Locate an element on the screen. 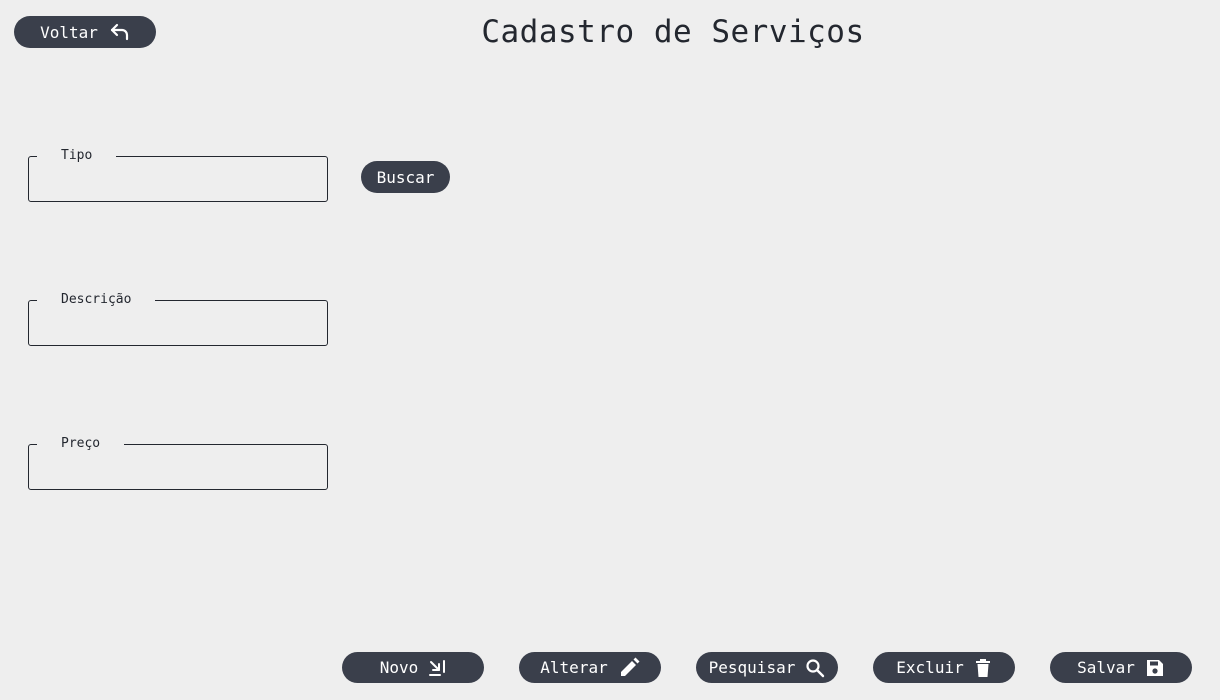  descricao-field: Descrição is located at coordinates (178, 319).